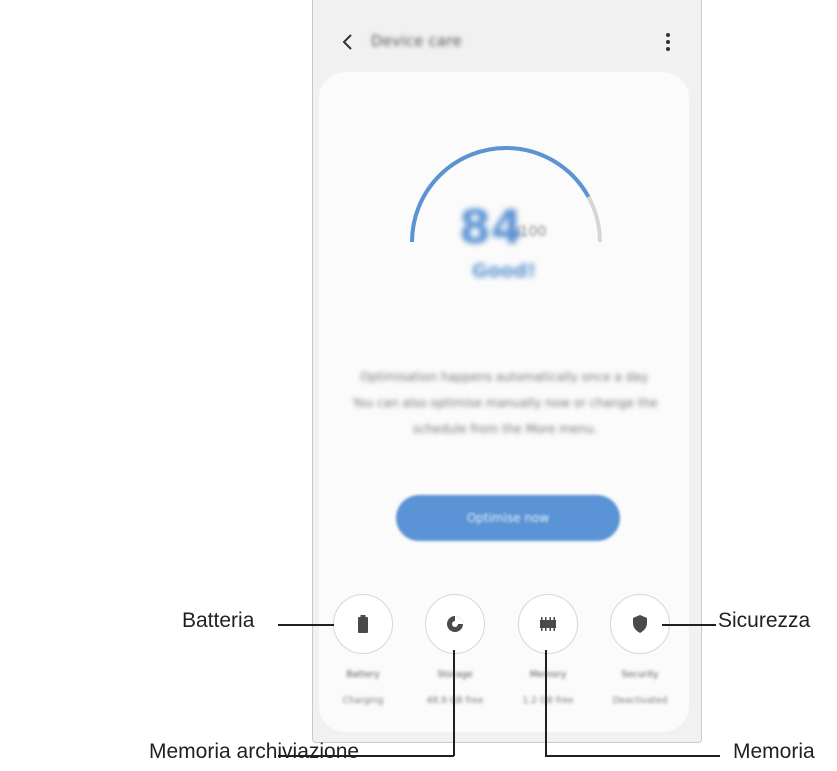 This screenshot has height=771, width=837. I want to click on storage-tile: Storage 48.9 GB free, so click(455, 659).